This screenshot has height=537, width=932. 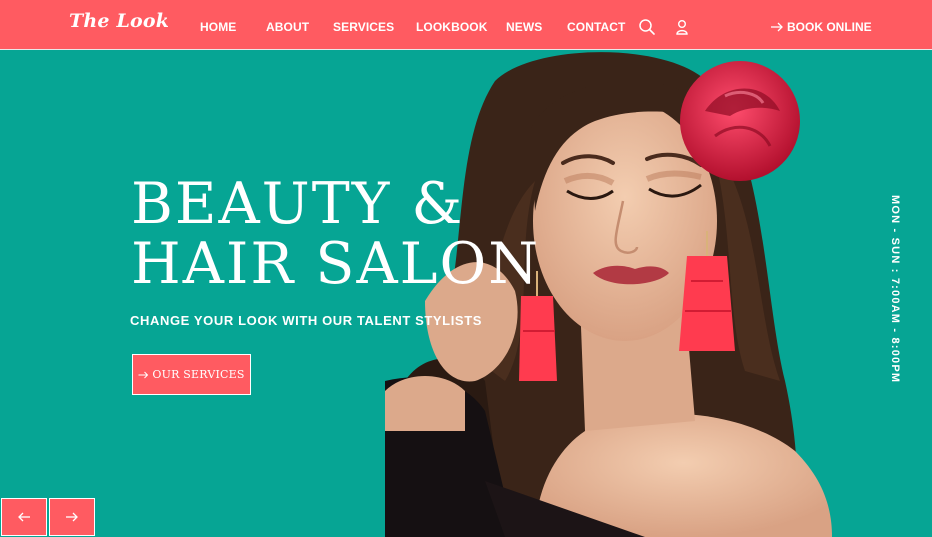 I want to click on slider-prev-button, so click(x=24, y=517).